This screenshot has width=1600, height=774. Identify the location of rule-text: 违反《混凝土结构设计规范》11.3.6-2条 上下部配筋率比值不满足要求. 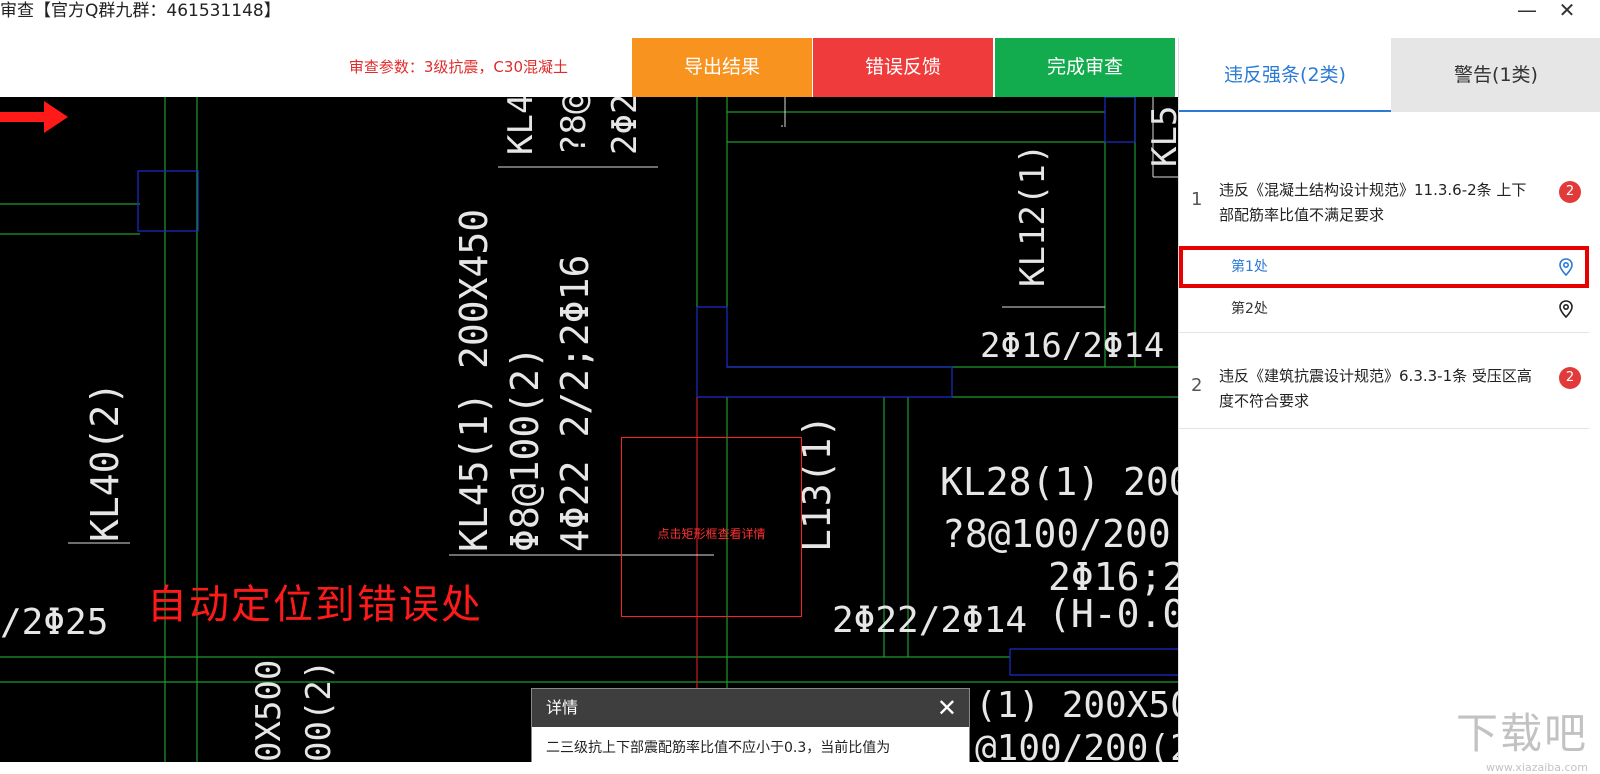
(1378, 203).